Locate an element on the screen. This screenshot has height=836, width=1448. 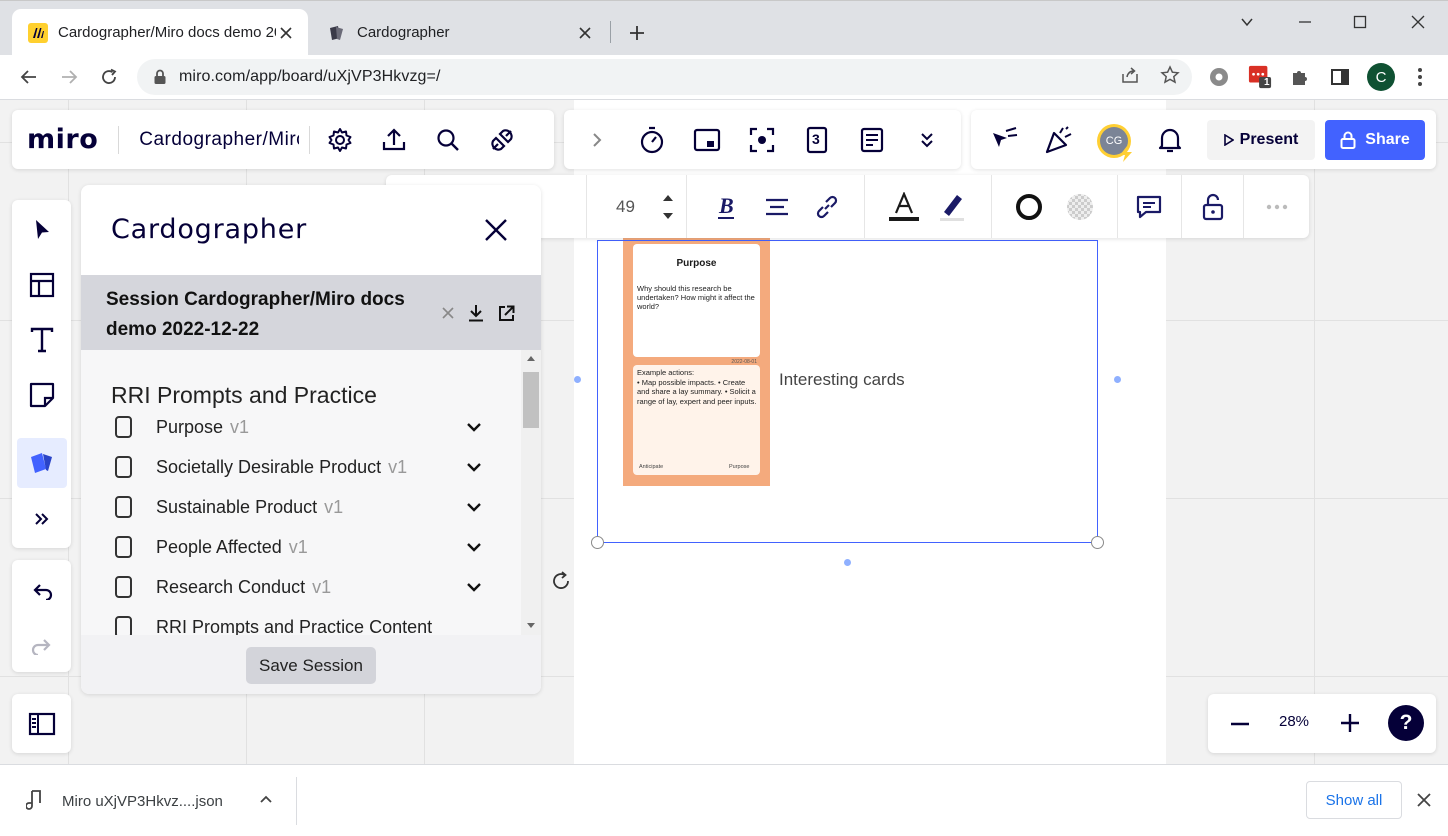
chevron-right-icon is located at coordinates (597, 140).